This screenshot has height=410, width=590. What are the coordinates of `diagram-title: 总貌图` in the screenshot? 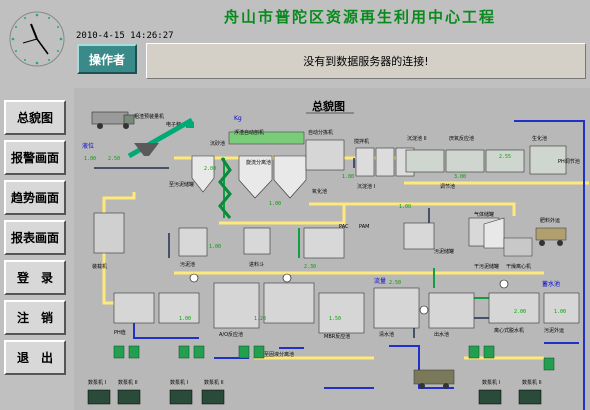 It's located at (328, 106).